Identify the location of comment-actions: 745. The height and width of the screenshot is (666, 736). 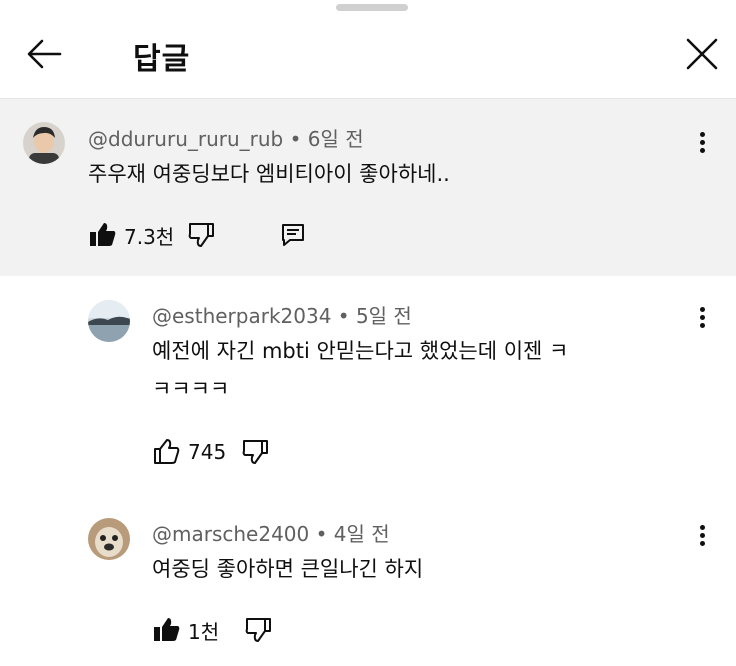
(211, 452).